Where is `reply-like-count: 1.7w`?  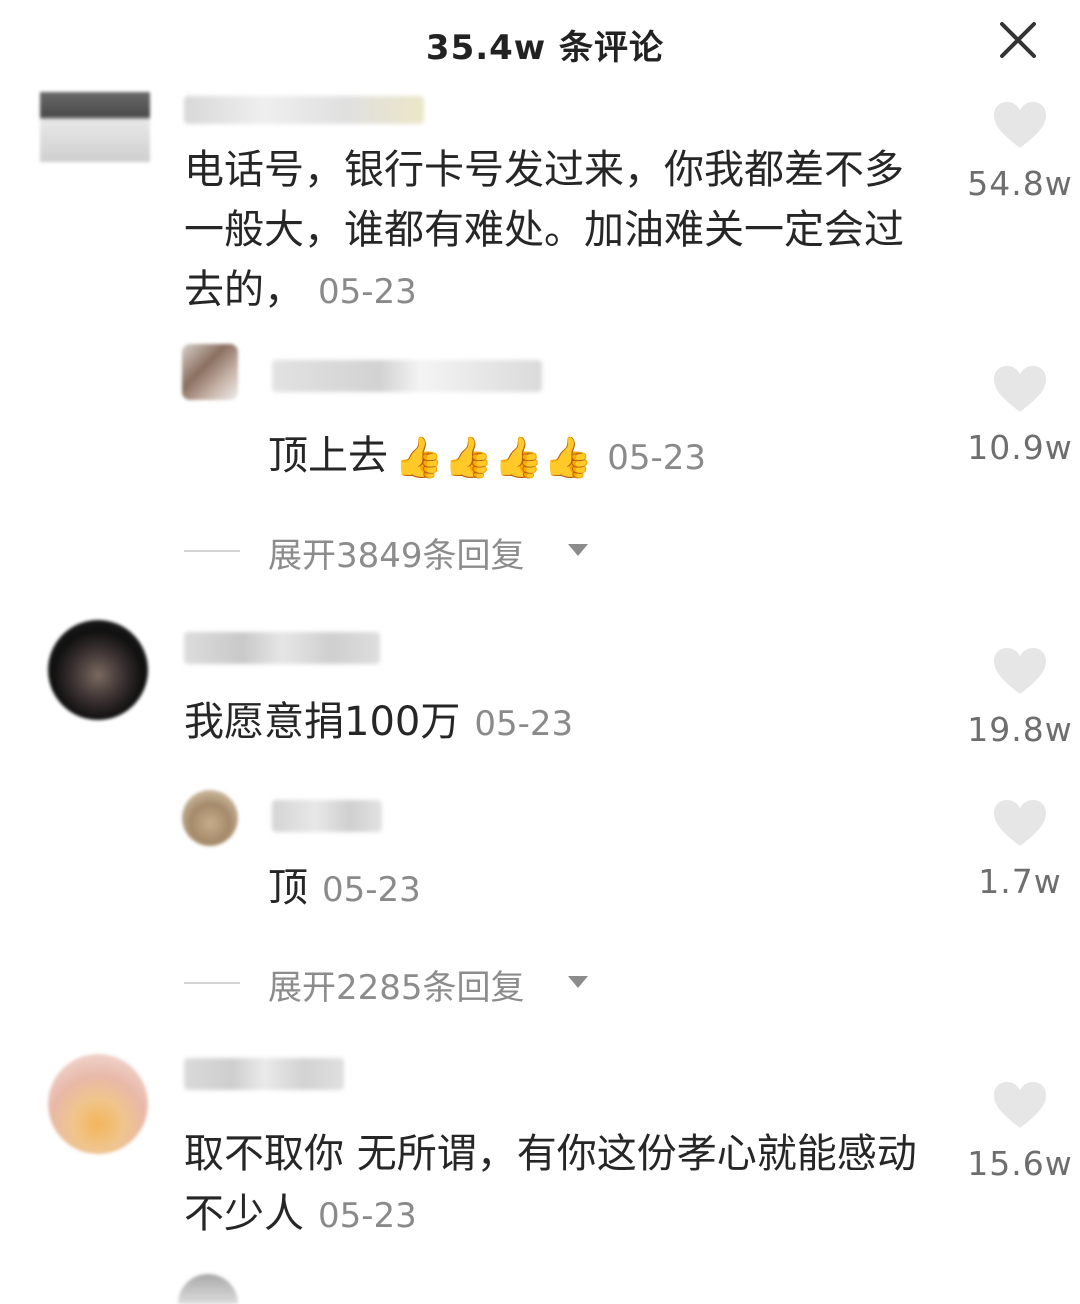
reply-like-count: 1.7w is located at coordinates (1020, 881).